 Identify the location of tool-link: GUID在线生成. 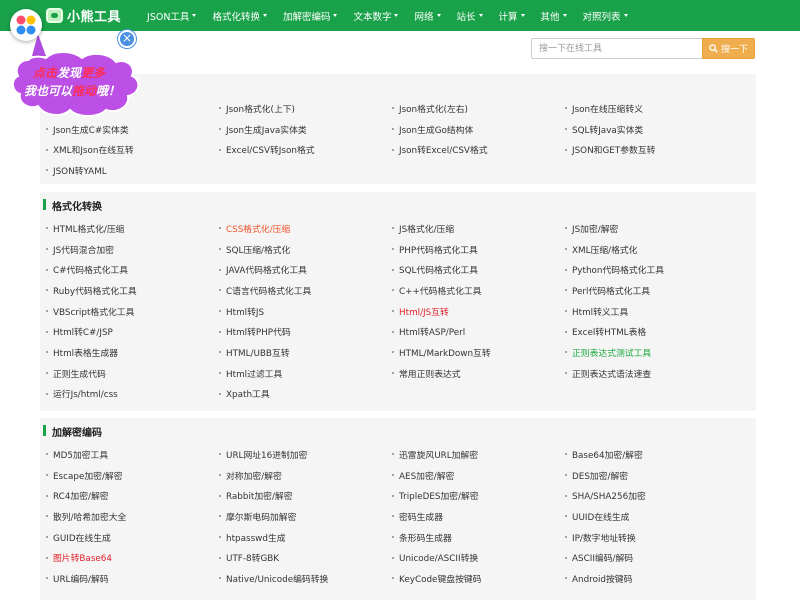
(132, 537).